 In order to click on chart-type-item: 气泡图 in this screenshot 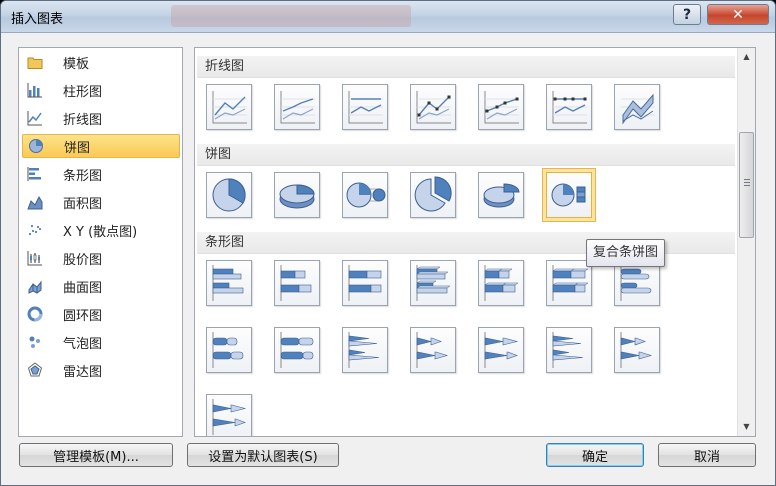, I will do `click(101, 342)`.